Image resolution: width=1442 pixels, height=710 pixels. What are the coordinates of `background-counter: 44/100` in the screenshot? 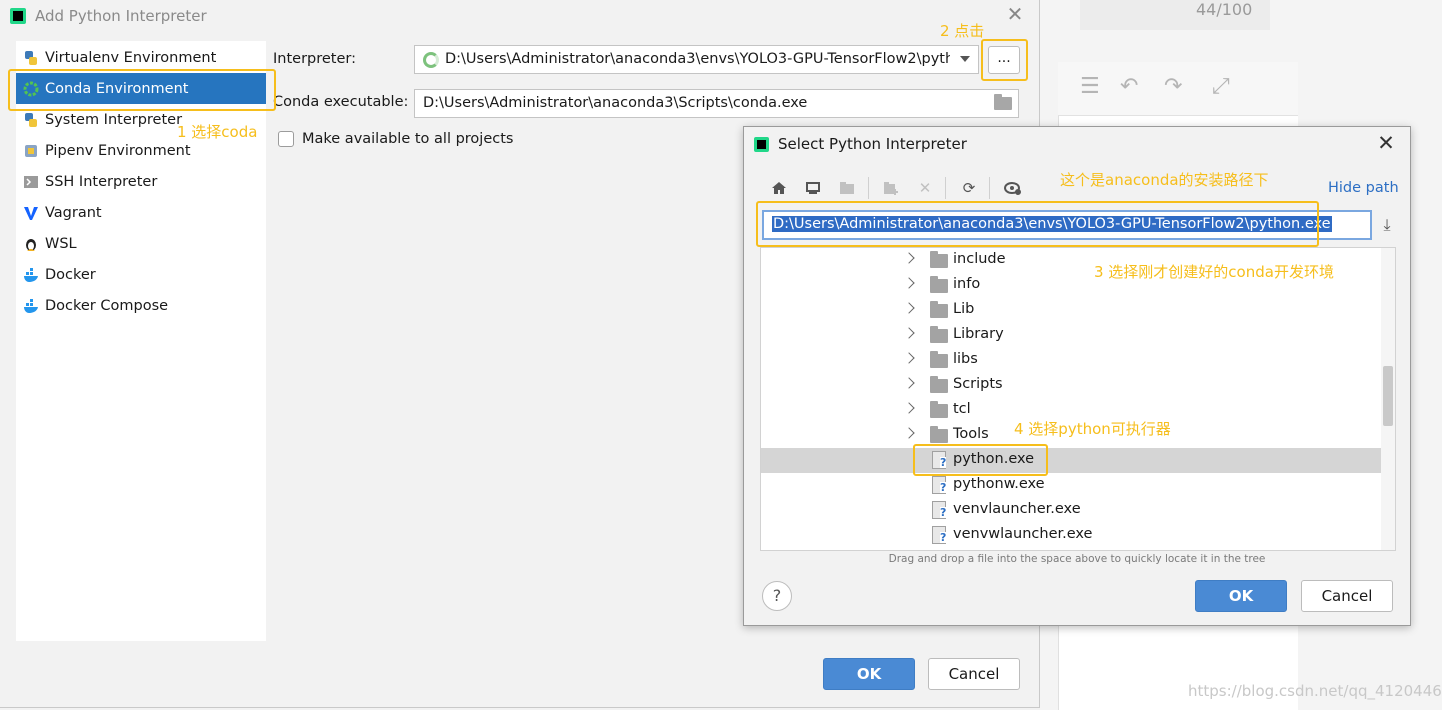 It's located at (1224, 9).